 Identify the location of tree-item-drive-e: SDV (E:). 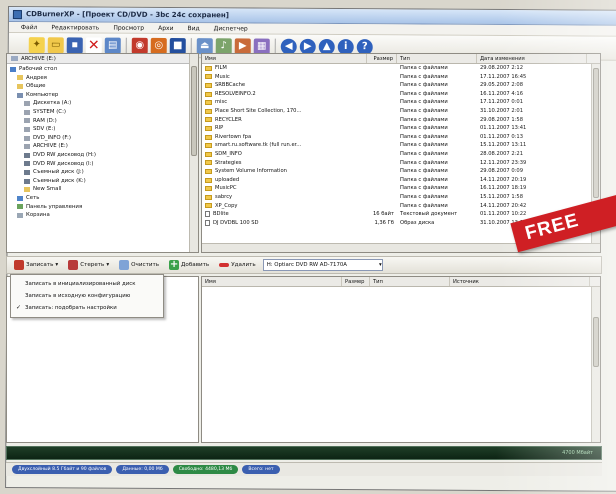
(104, 129).